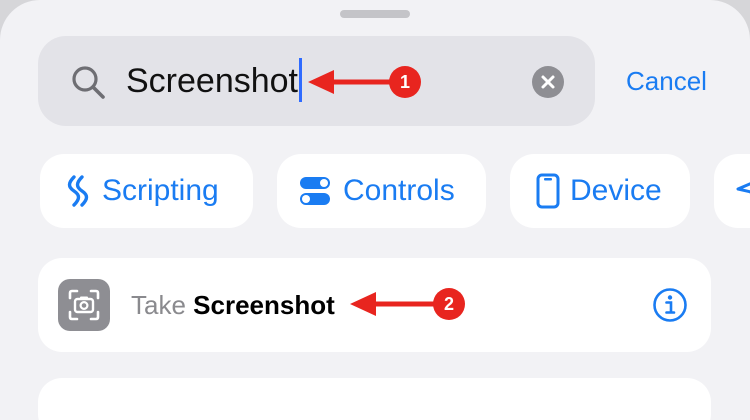 The height and width of the screenshot is (420, 750). Describe the element at coordinates (88, 82) in the screenshot. I see `magnifying-glass-icon` at that location.